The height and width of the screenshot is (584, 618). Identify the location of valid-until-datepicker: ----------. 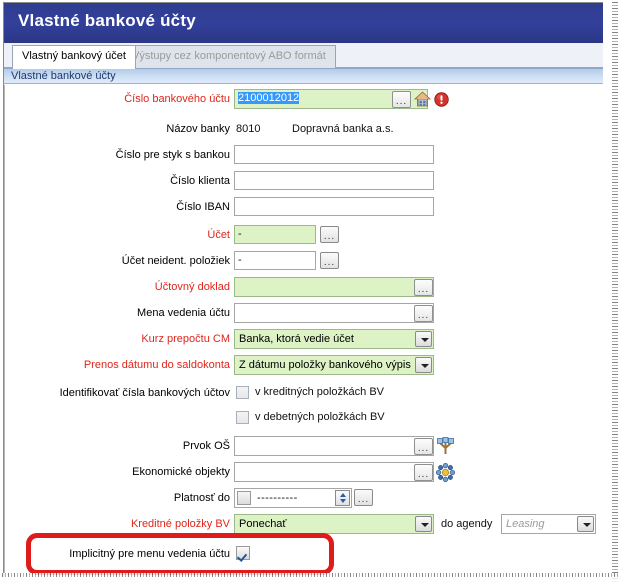
(293, 498).